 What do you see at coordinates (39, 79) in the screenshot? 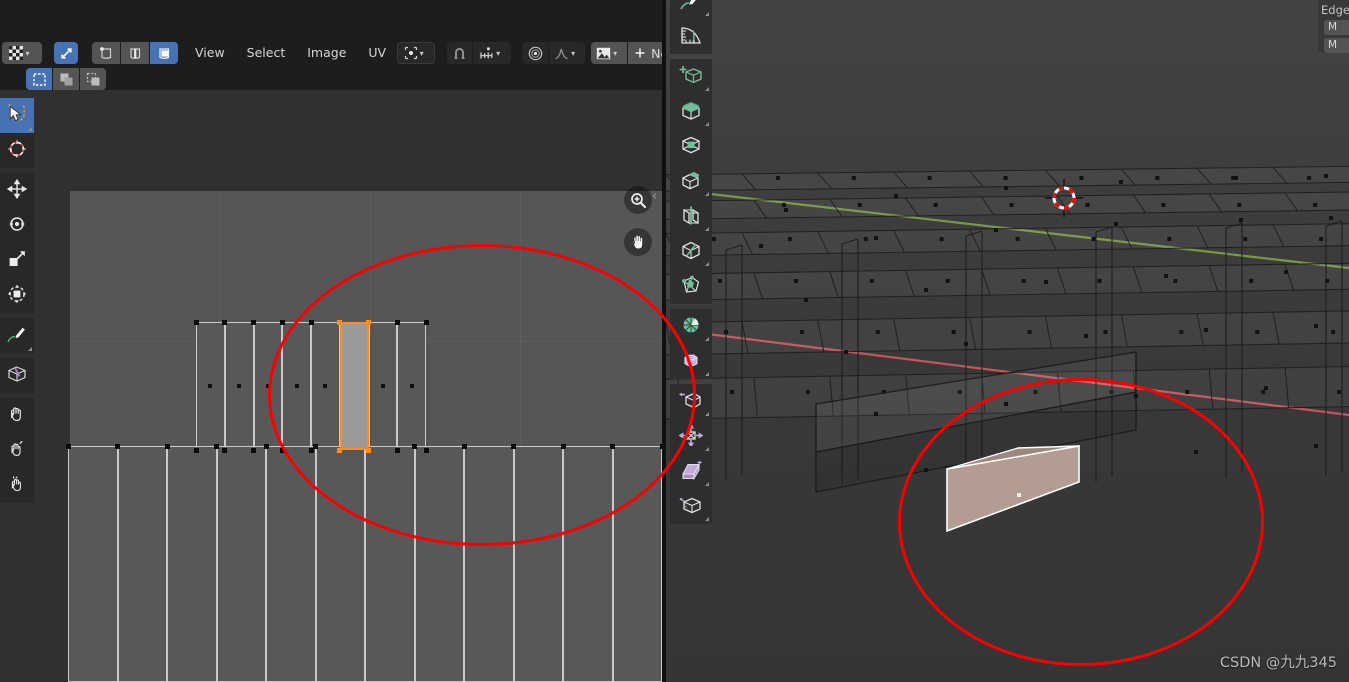
I see `select-box-button` at bounding box center [39, 79].